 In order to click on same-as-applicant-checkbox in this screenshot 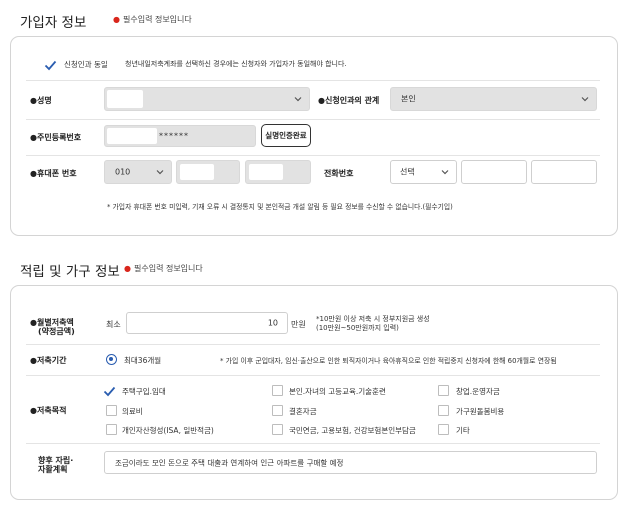, I will do `click(50, 66)`.